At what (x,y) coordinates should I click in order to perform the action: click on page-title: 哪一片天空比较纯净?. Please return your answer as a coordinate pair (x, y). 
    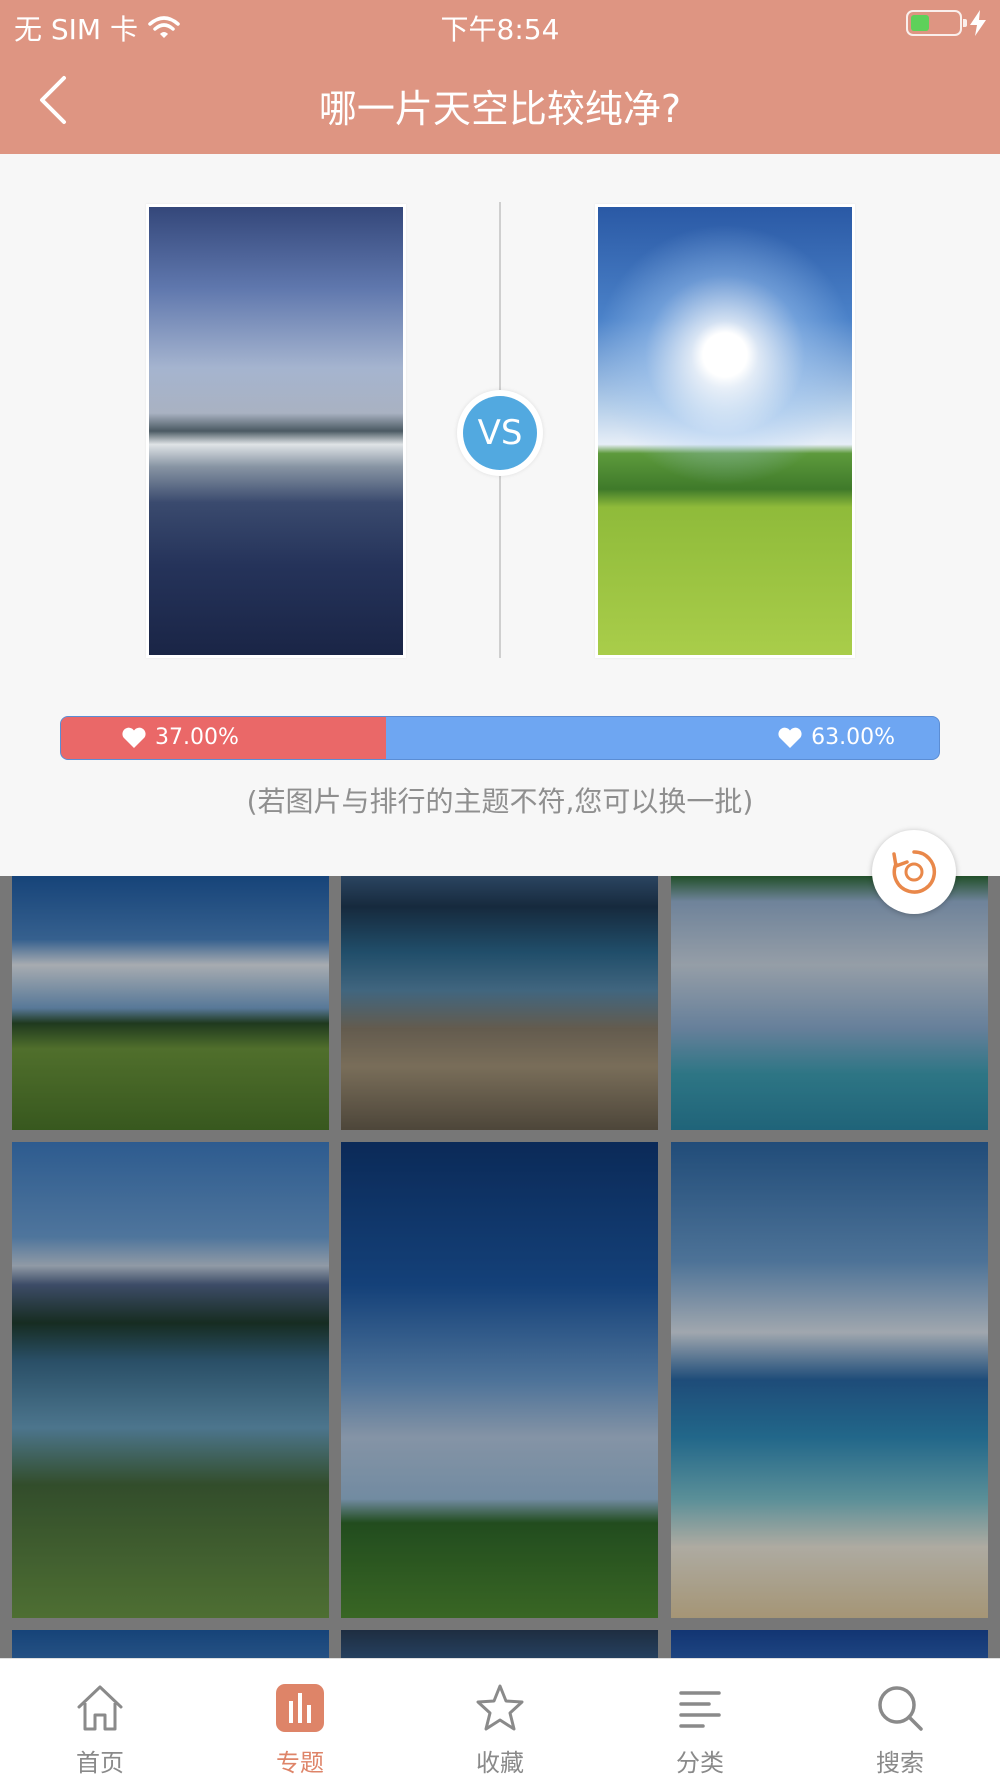
    Looking at the image, I should click on (500, 109).